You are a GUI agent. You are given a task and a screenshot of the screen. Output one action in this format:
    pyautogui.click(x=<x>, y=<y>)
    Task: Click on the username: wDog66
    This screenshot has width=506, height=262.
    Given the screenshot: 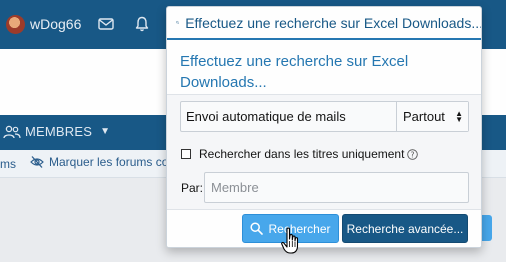 What is the action you would take?
    pyautogui.click(x=55, y=24)
    